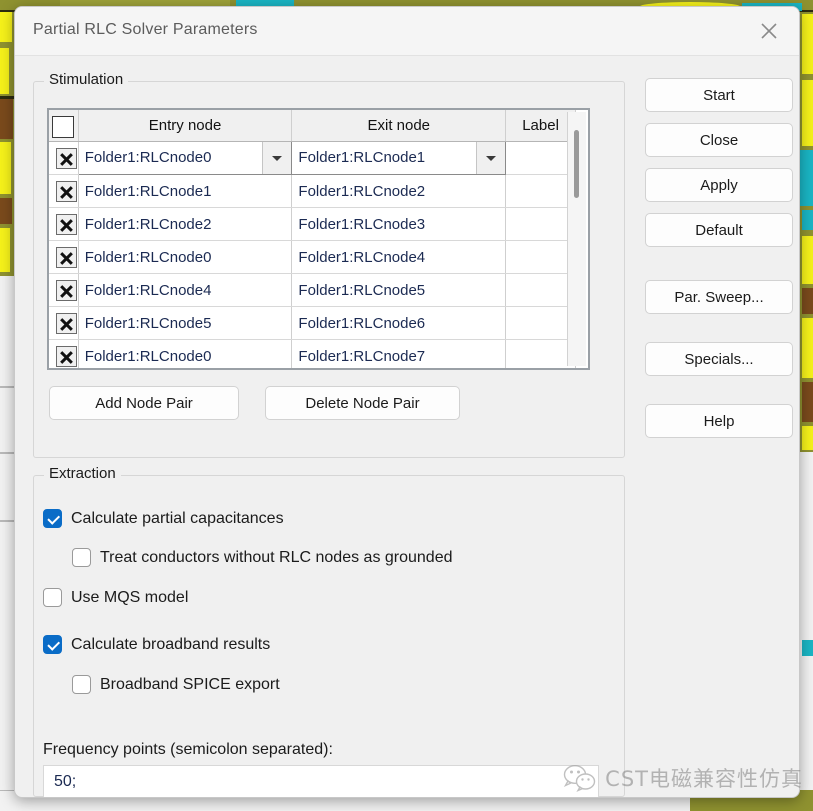 Image resolution: width=813 pixels, height=811 pixels. I want to click on calculate-partial-capacitances-checkbox, so click(52, 518).